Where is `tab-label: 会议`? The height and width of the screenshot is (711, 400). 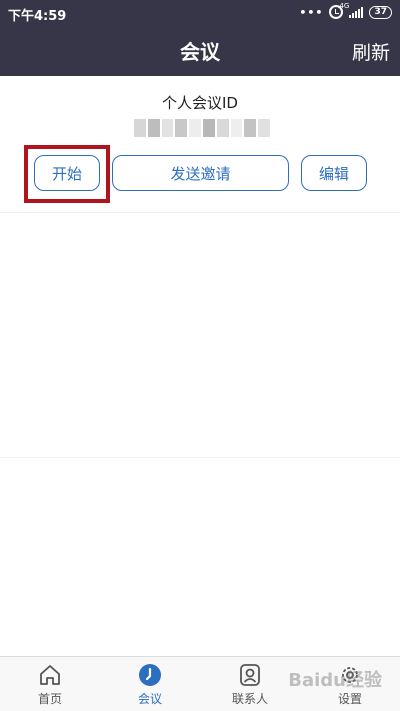
tab-label: 会议 is located at coordinates (149, 699).